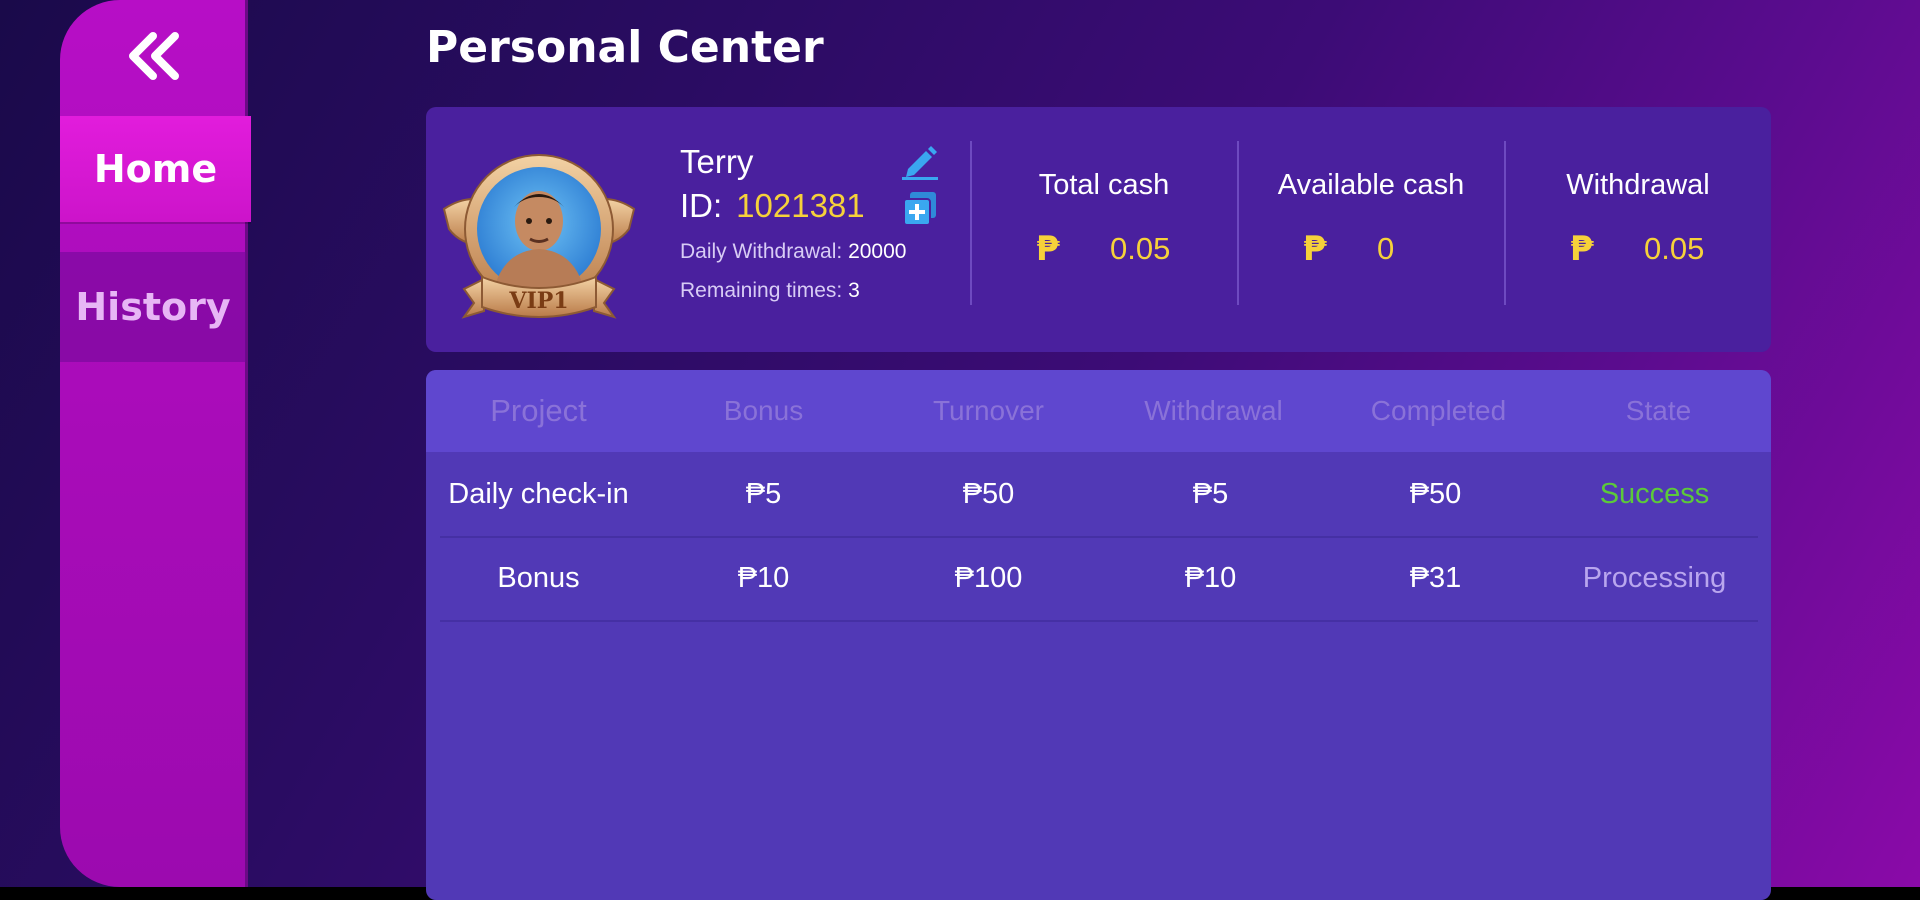 The height and width of the screenshot is (900, 1920). I want to click on cell-turnover: ₱50, so click(988, 494).